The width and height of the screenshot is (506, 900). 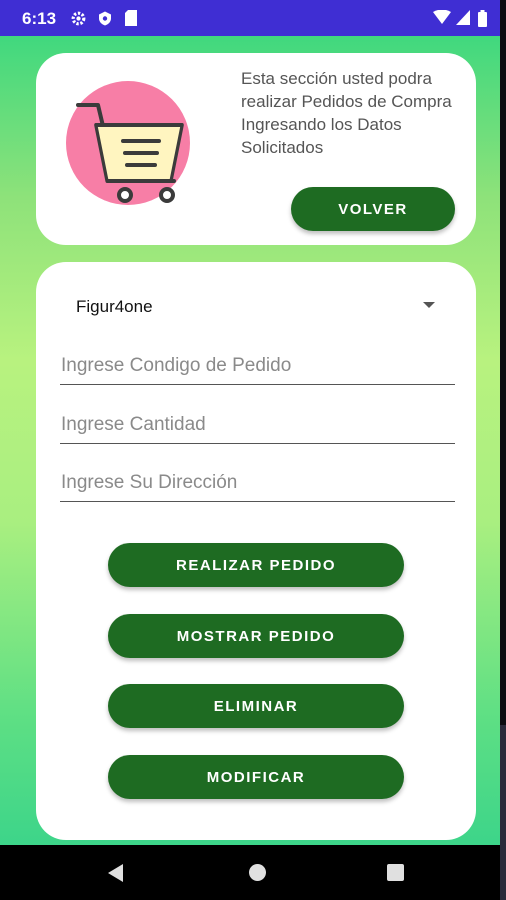 I want to click on show-order-button: MOSTRAR PEDIDO, so click(x=256, y=636).